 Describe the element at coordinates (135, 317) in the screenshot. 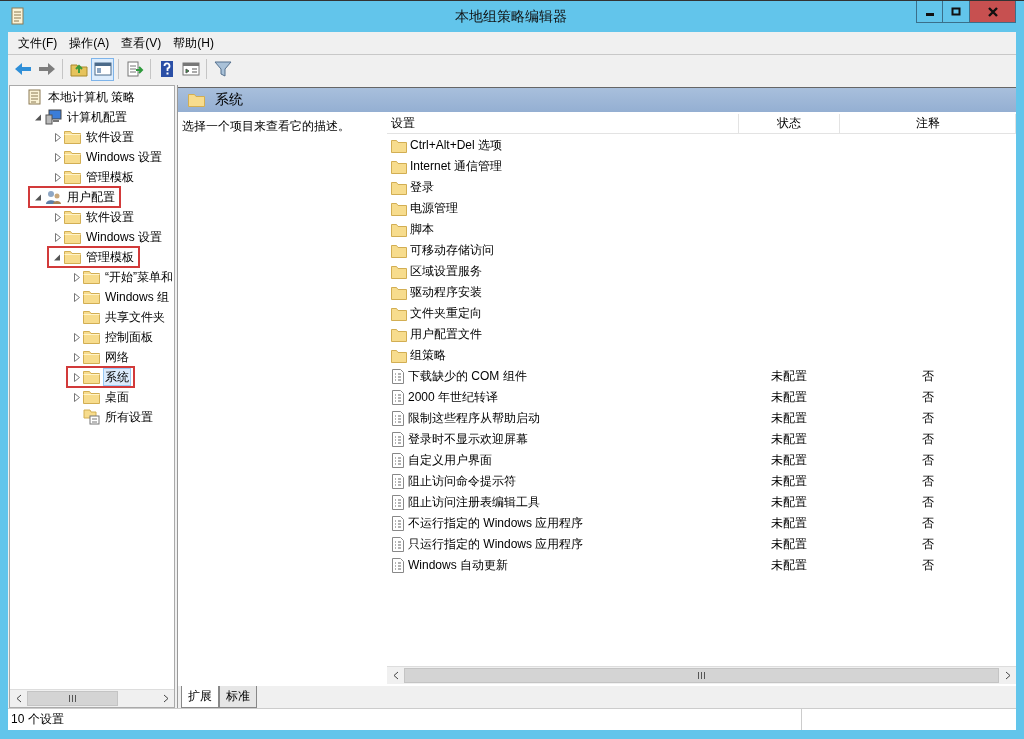

I see `tree-item: 共享文件夹` at that location.